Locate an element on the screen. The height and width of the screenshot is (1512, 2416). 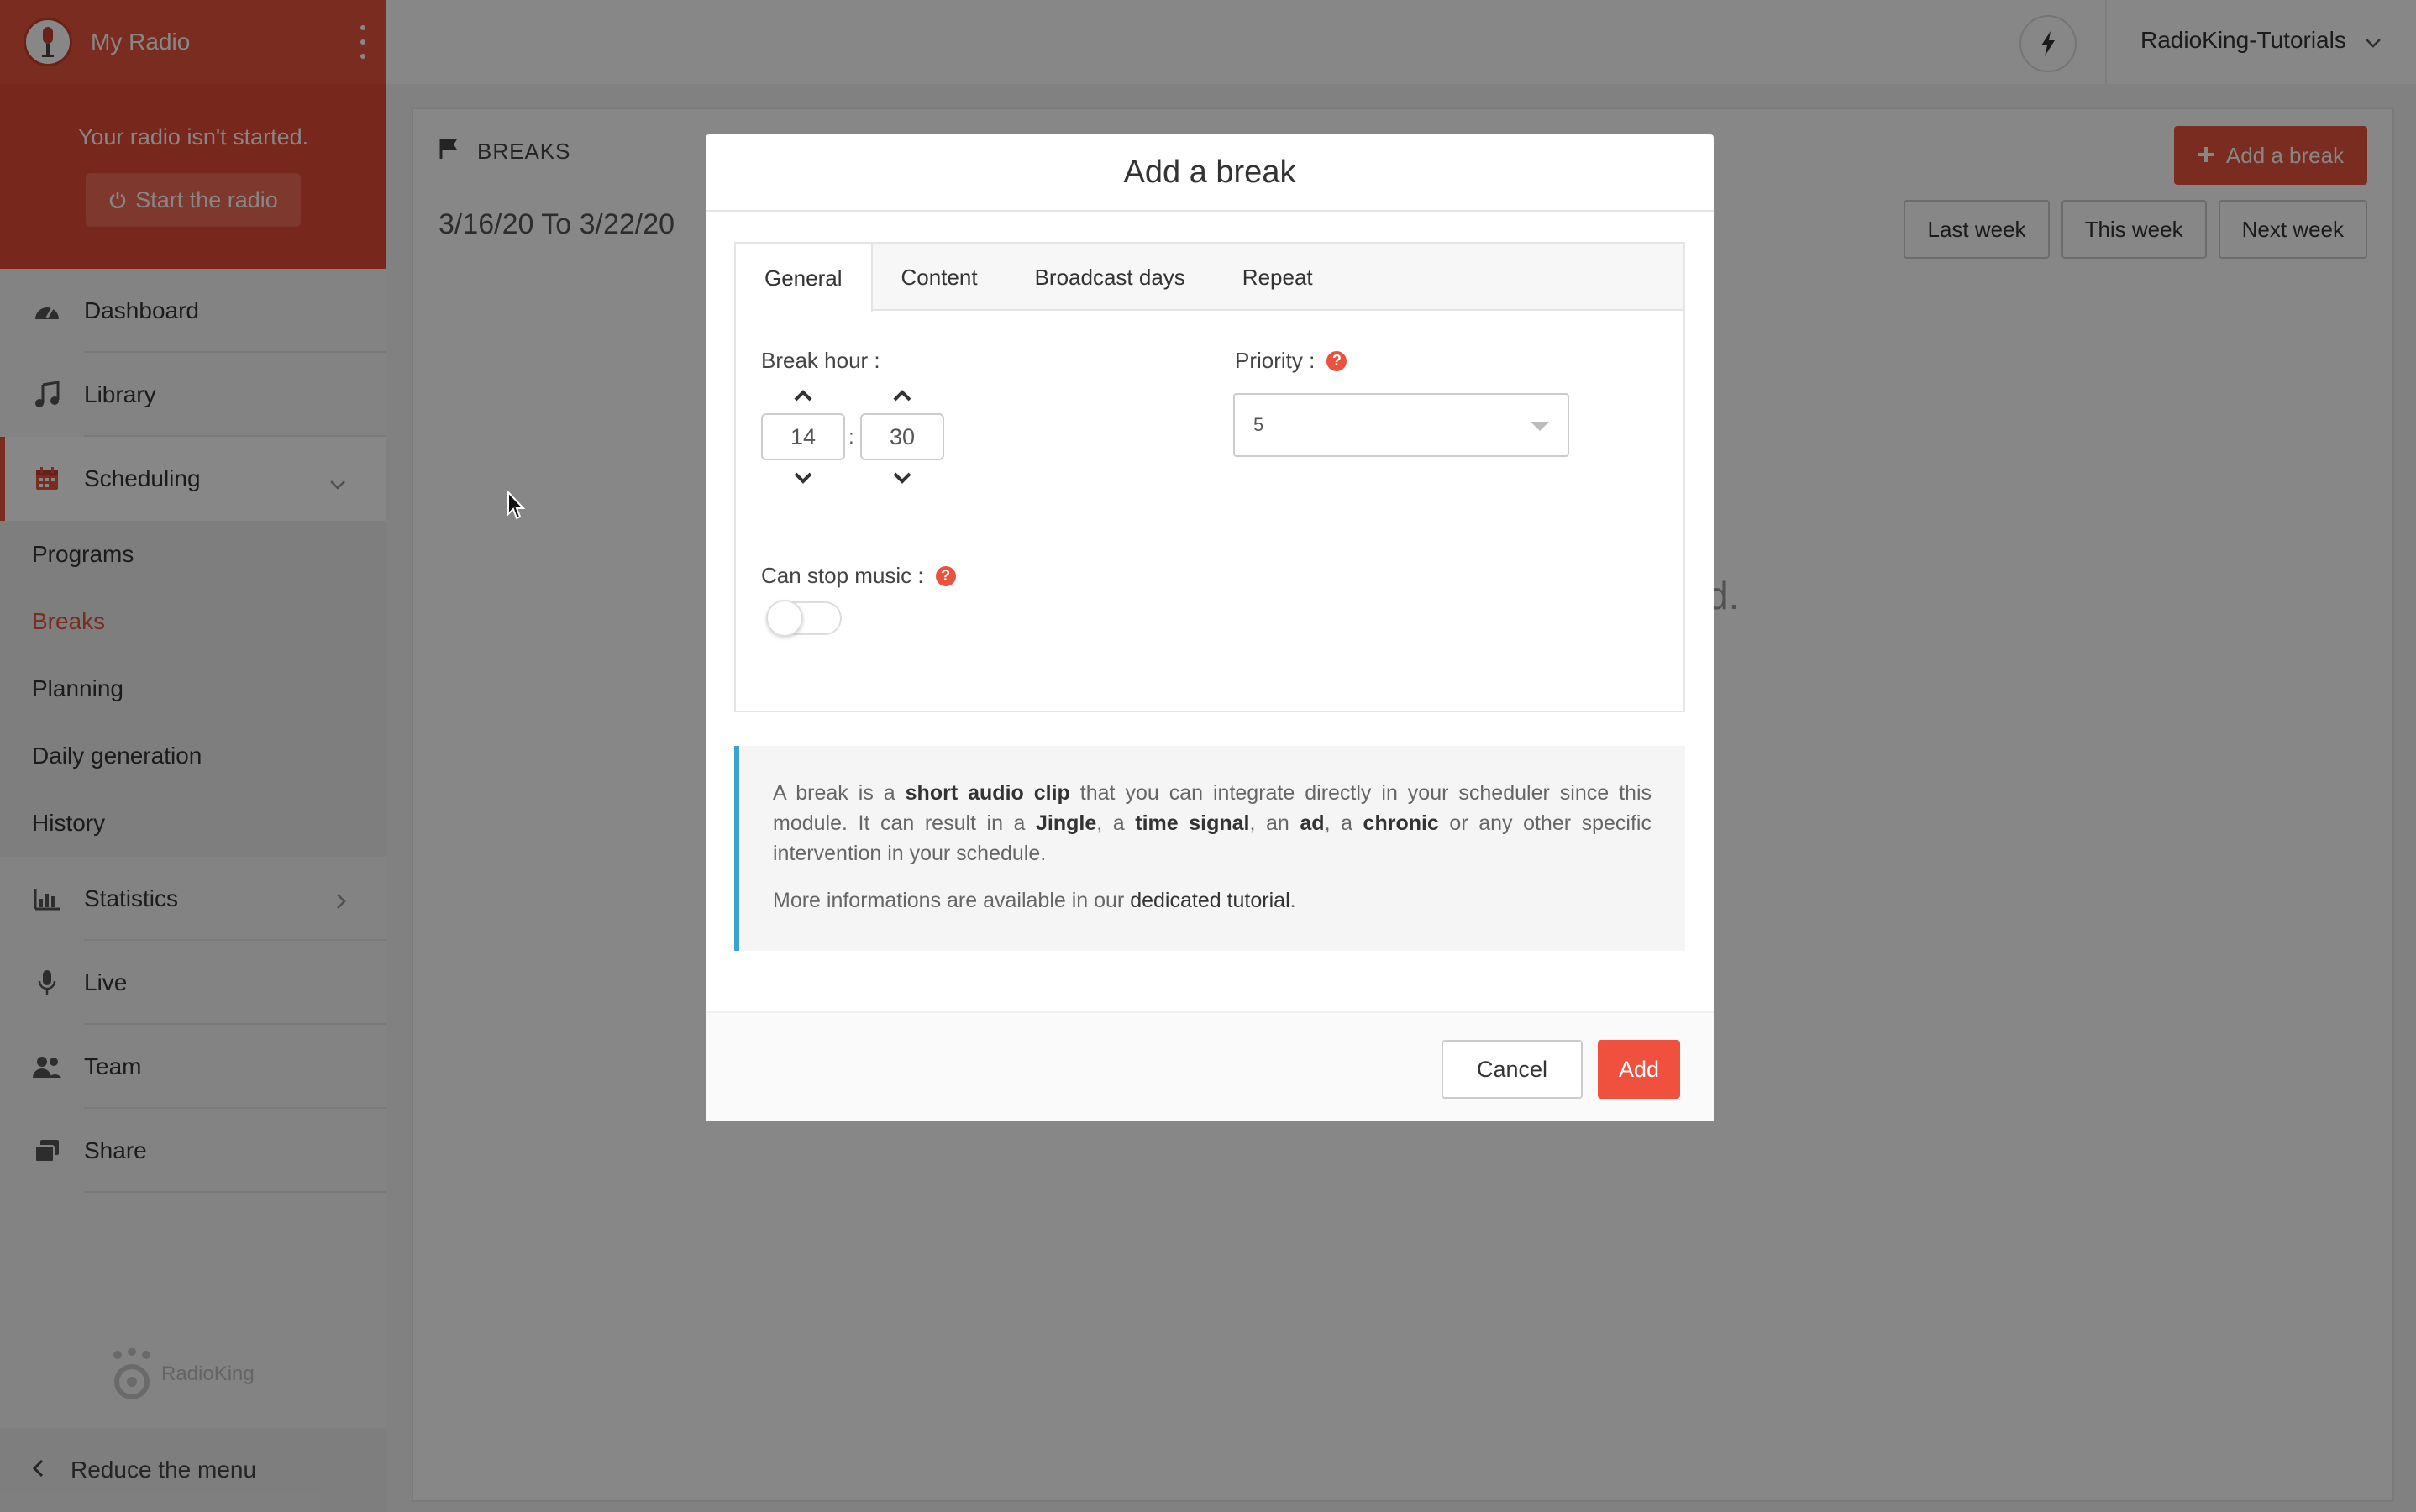
break-hour-label-text: Break hour : is located at coordinates (820, 360).